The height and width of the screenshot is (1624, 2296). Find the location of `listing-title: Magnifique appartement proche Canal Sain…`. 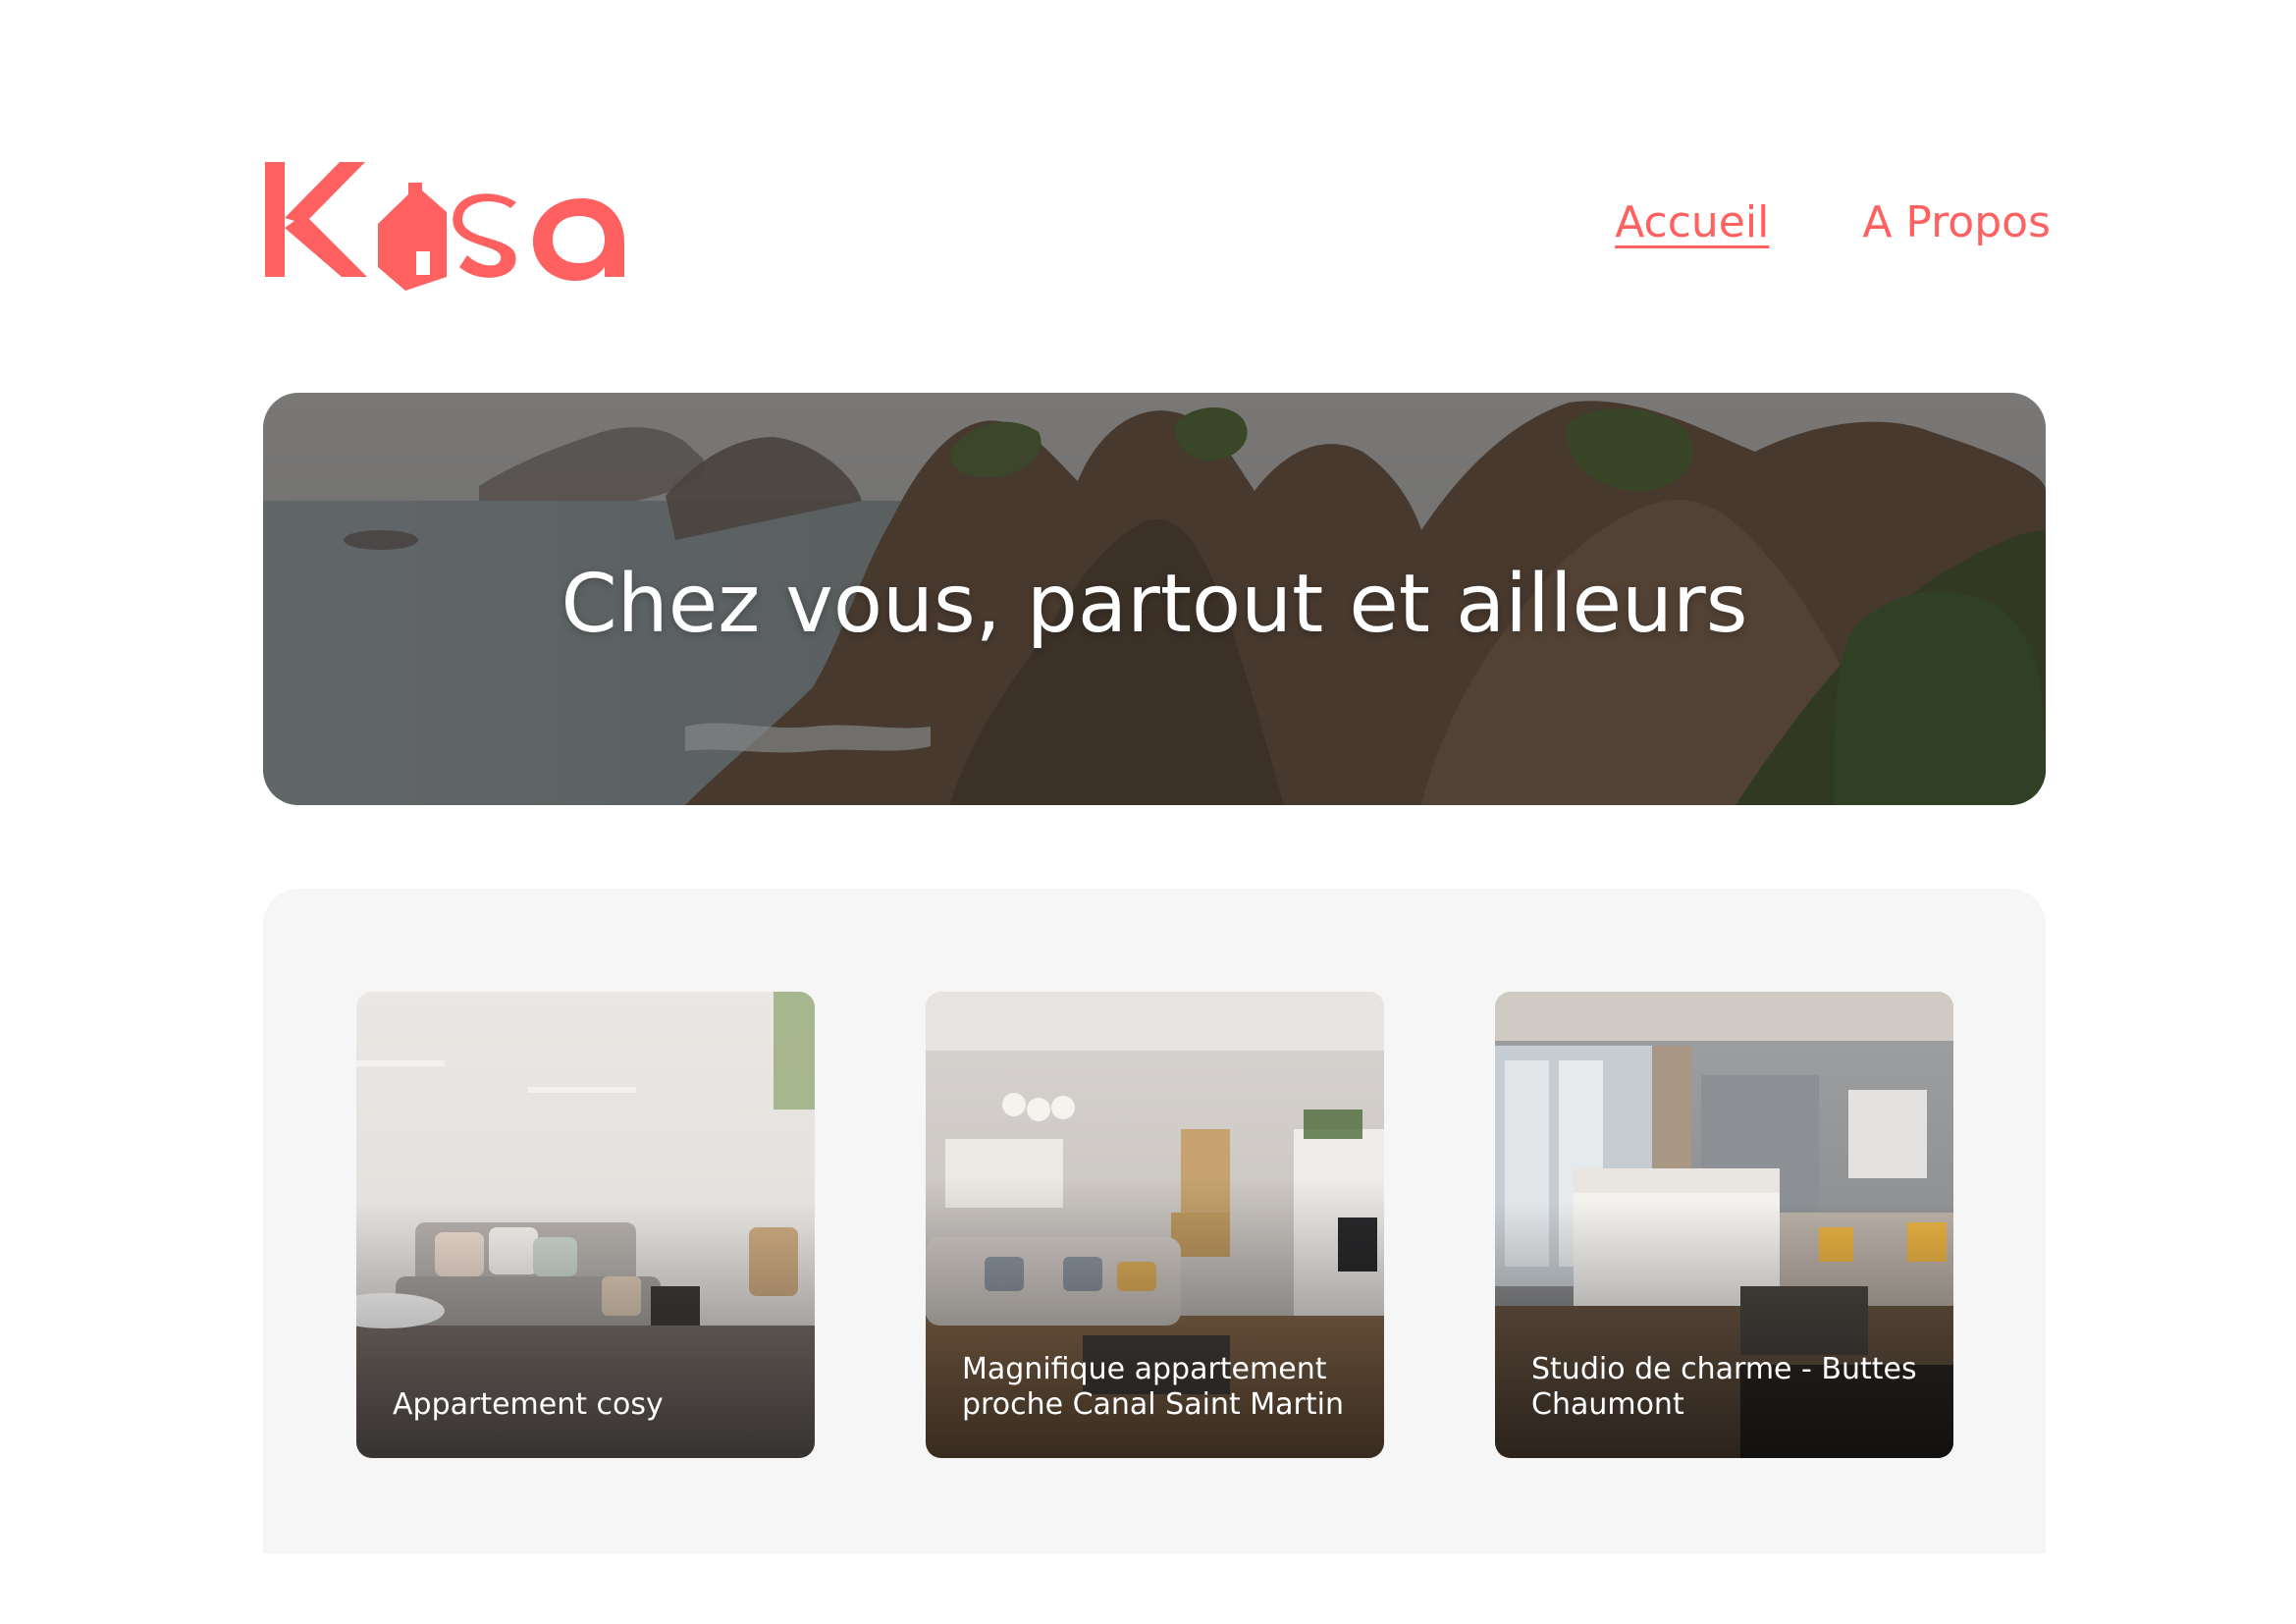

listing-title: Magnifique appartement proche Canal Sain… is located at coordinates (1153, 1387).